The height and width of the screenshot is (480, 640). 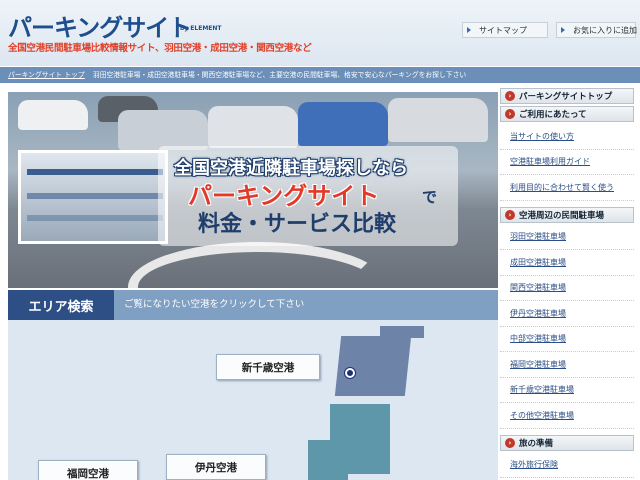 I want to click on sidebar-link: 成田空港駐車場, so click(x=567, y=263).